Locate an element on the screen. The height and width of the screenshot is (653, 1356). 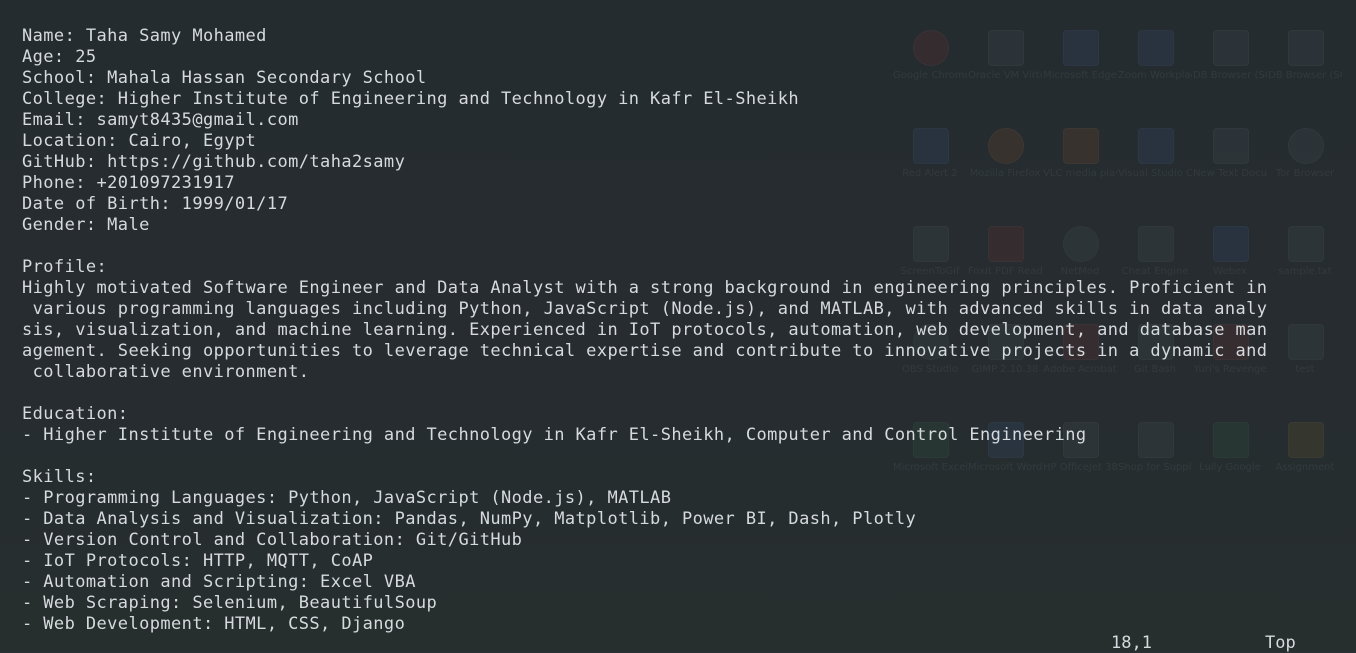
scroll-position: Top is located at coordinates (1280, 643).